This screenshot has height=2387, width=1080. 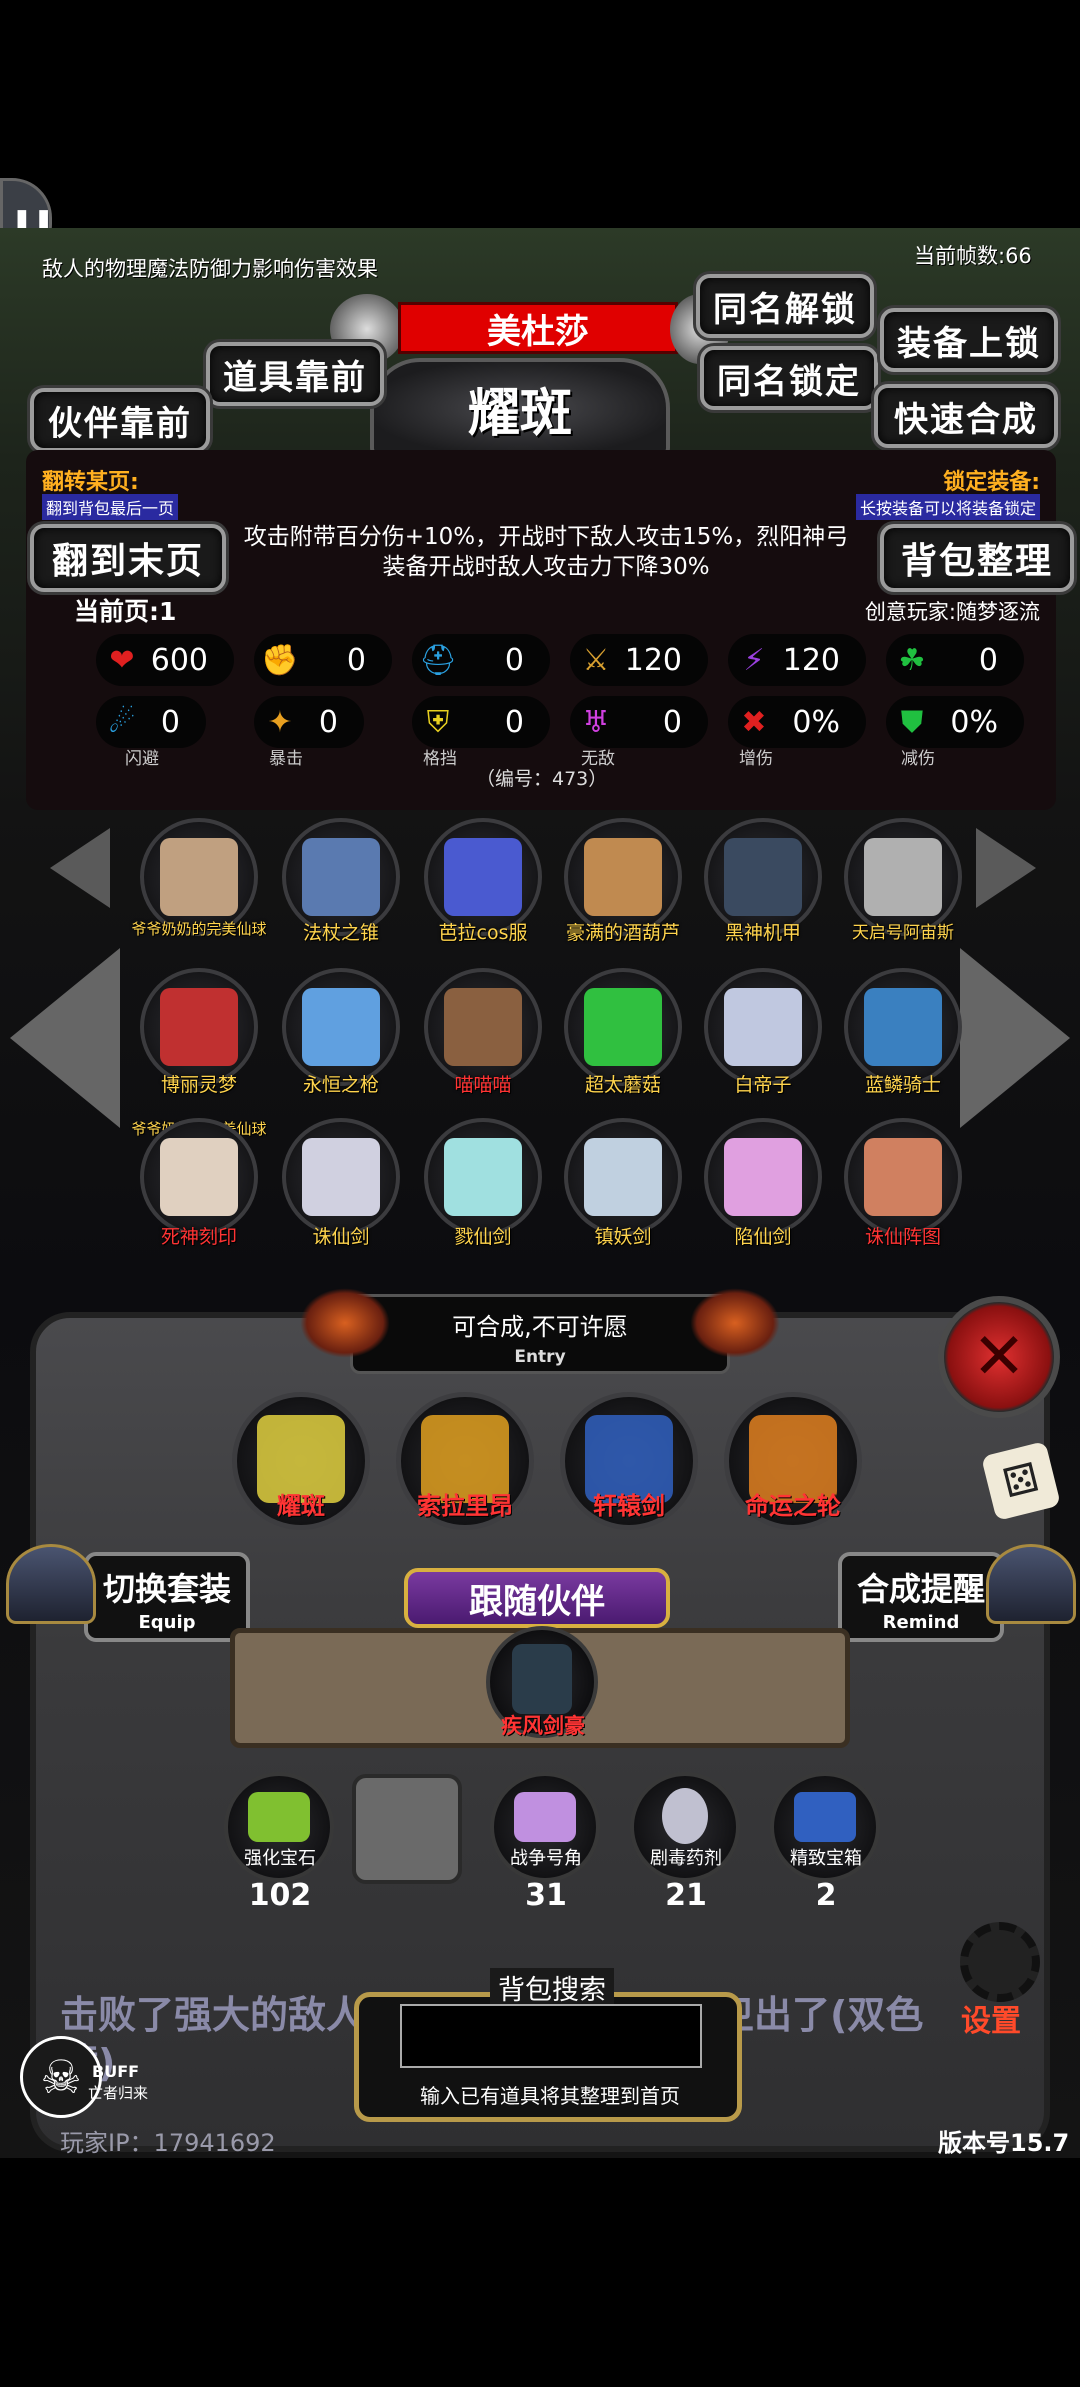 I want to click on bag-item-name: 诛仙剑, so click(x=341, y=1237).